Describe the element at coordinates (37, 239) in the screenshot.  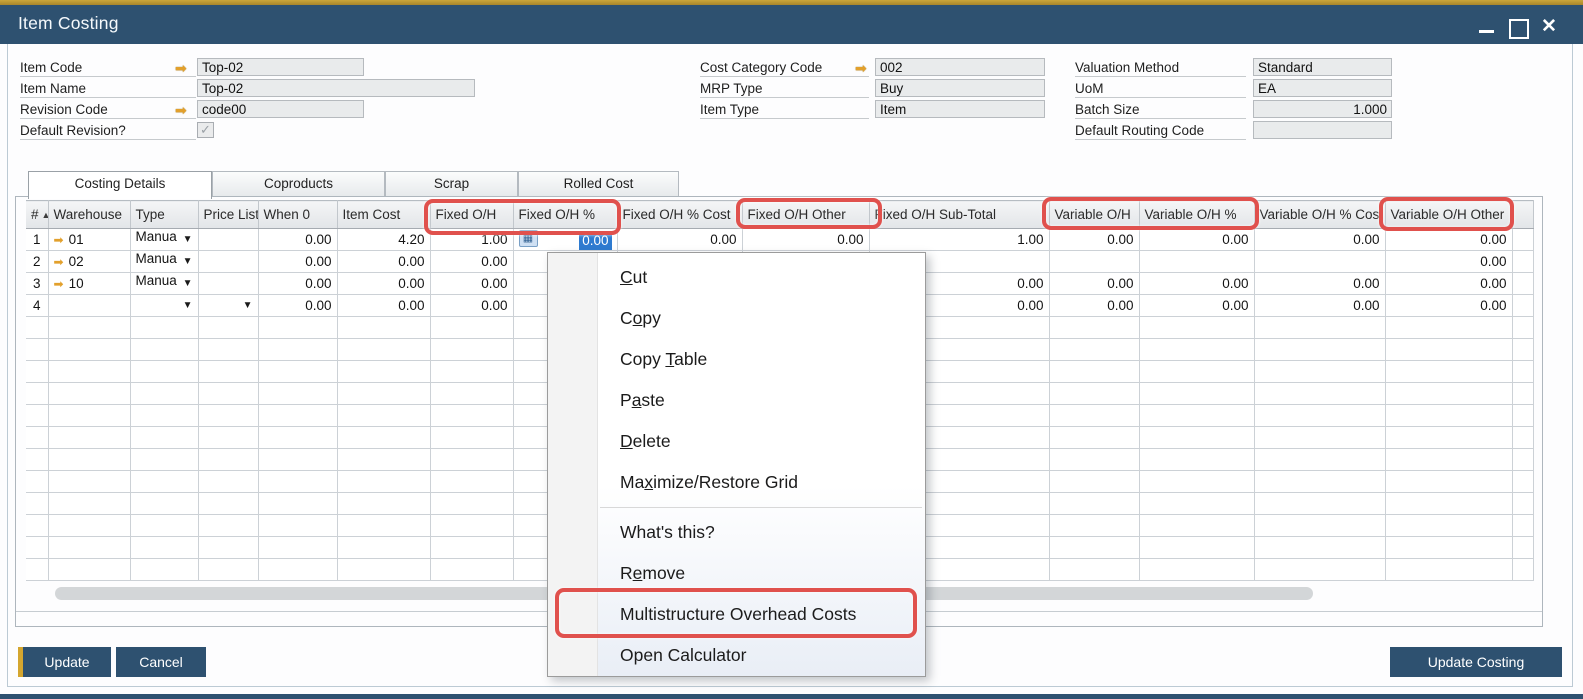
I see `grid-cell-num: 1` at that location.